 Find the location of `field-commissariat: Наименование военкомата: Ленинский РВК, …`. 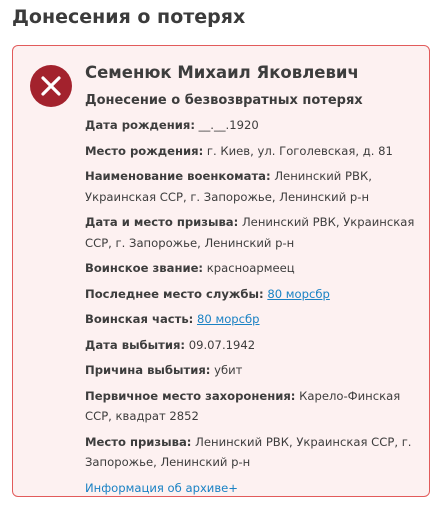

field-commissariat: Наименование военкомата: Ленинский РВК, … is located at coordinates (255, 186).